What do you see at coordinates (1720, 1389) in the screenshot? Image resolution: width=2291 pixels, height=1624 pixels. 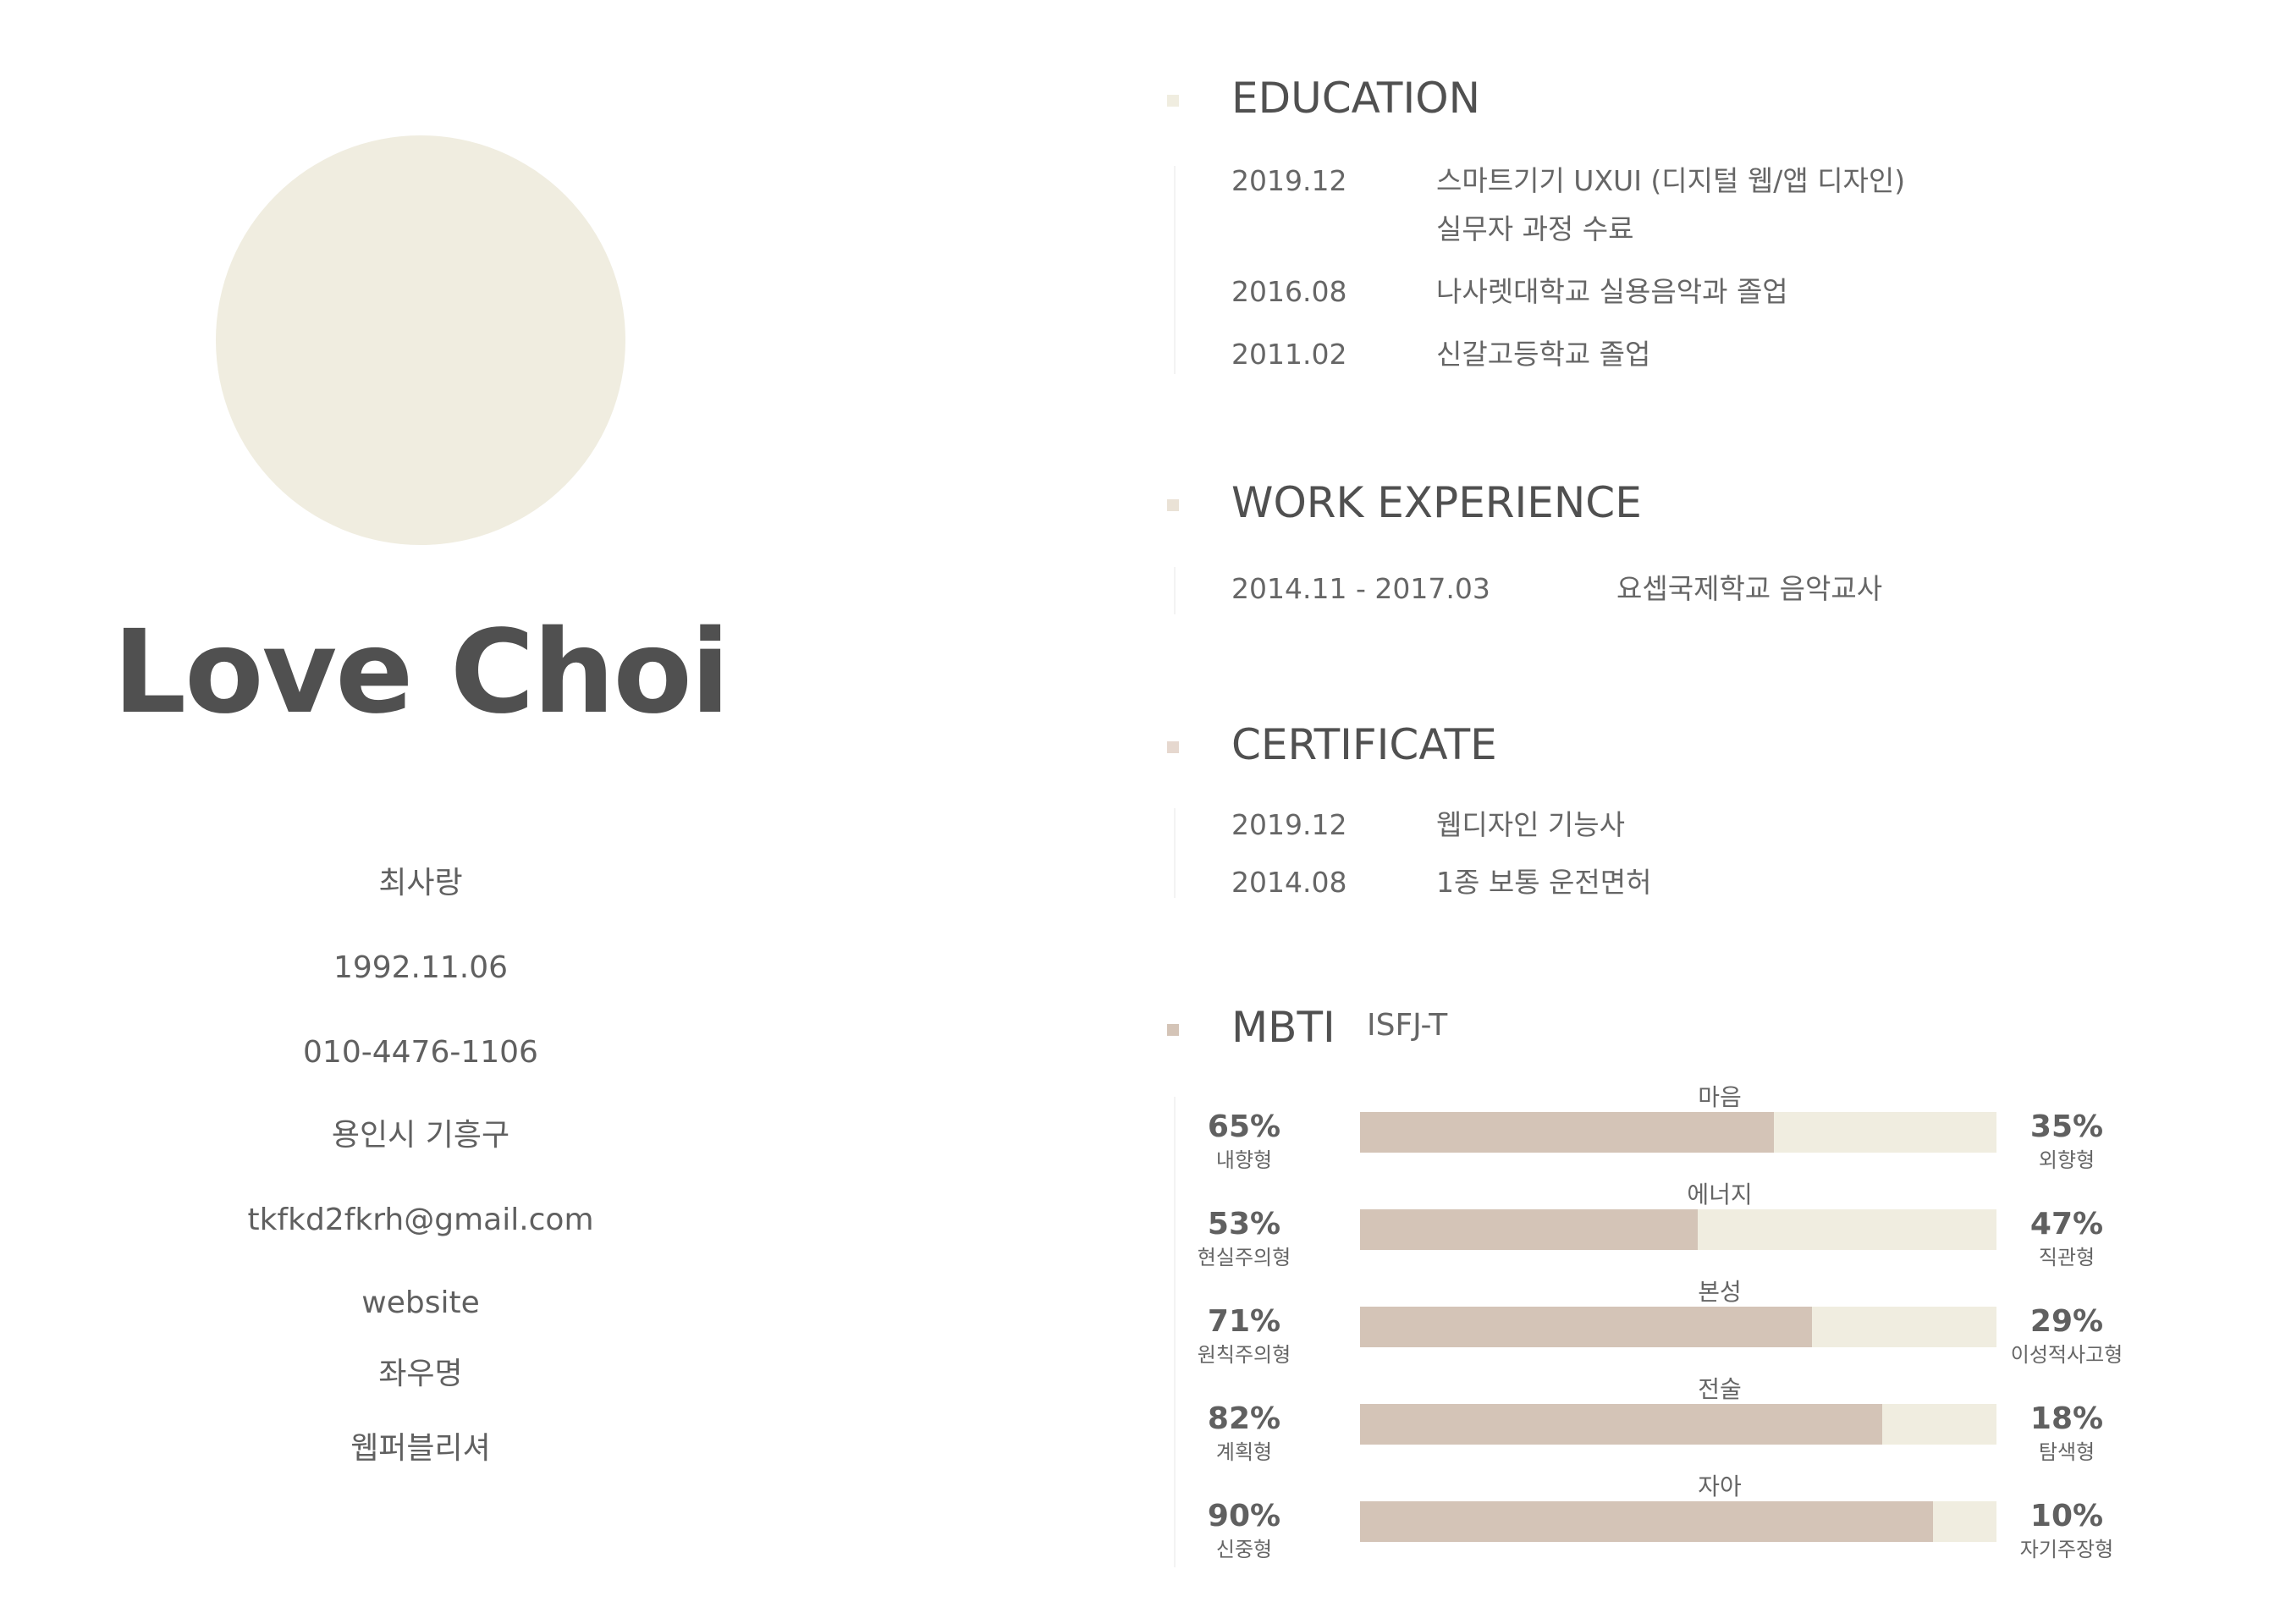 I see `mbti-dimension-label: 전술` at bounding box center [1720, 1389].